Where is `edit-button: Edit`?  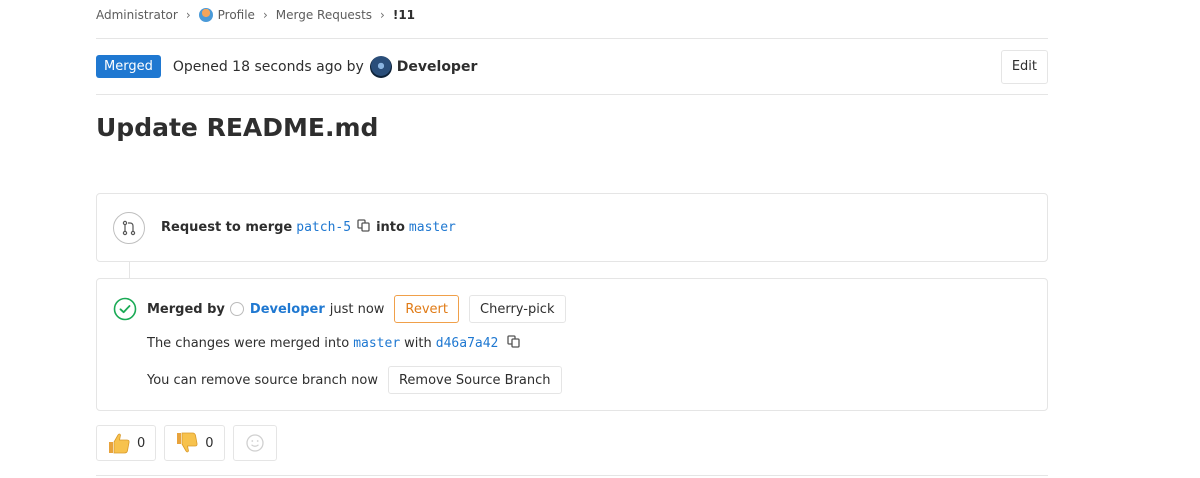 edit-button: Edit is located at coordinates (1024, 66).